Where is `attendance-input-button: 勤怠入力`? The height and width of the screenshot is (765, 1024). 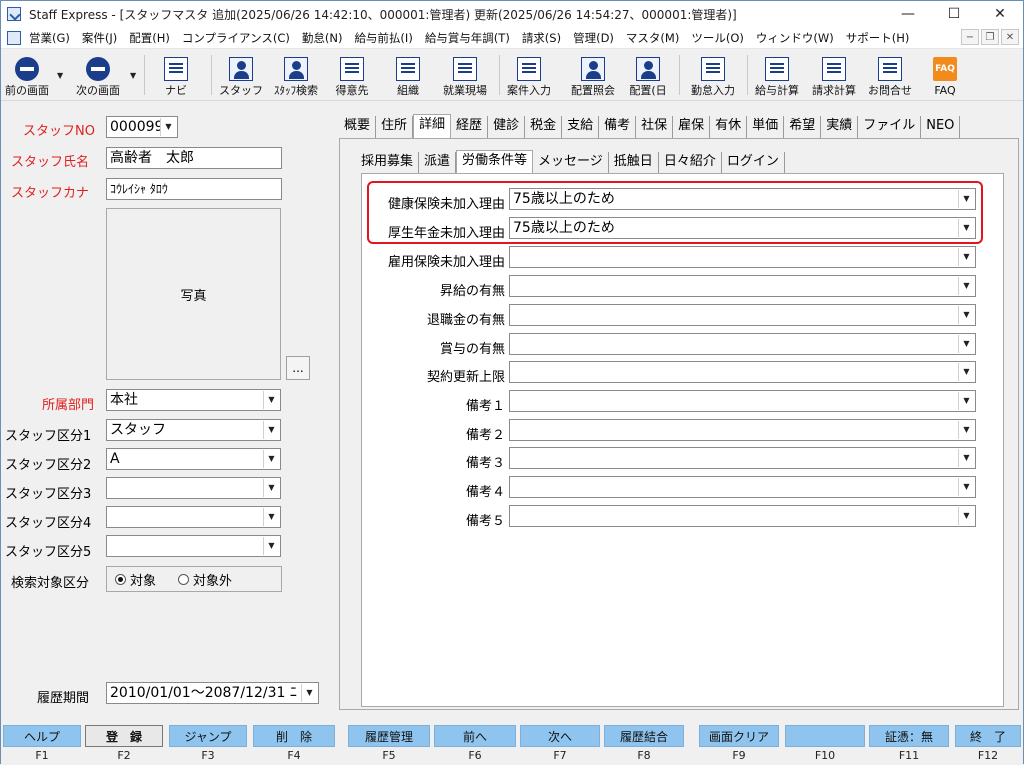 attendance-input-button: 勤怠入力 is located at coordinates (713, 75).